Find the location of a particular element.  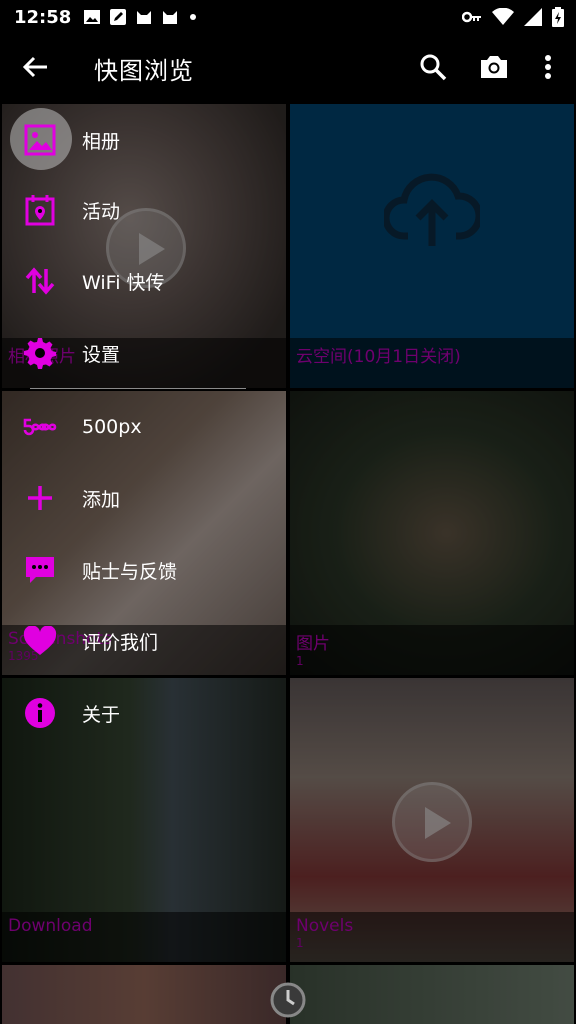

status-bar: 12:58 is located at coordinates (288, 17).